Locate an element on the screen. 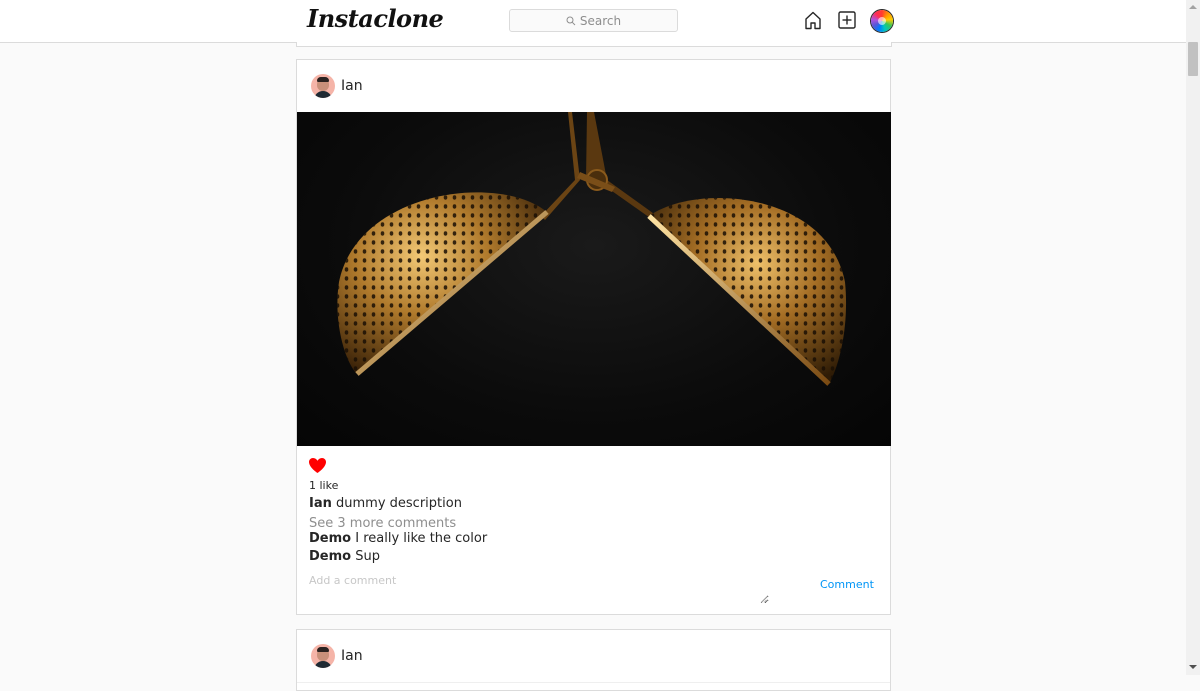  profile-avatar is located at coordinates (882, 21).